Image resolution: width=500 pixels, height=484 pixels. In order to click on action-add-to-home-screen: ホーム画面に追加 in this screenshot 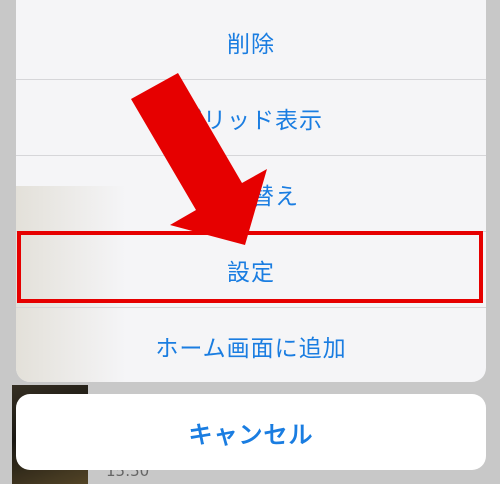, I will do `click(251, 345)`.